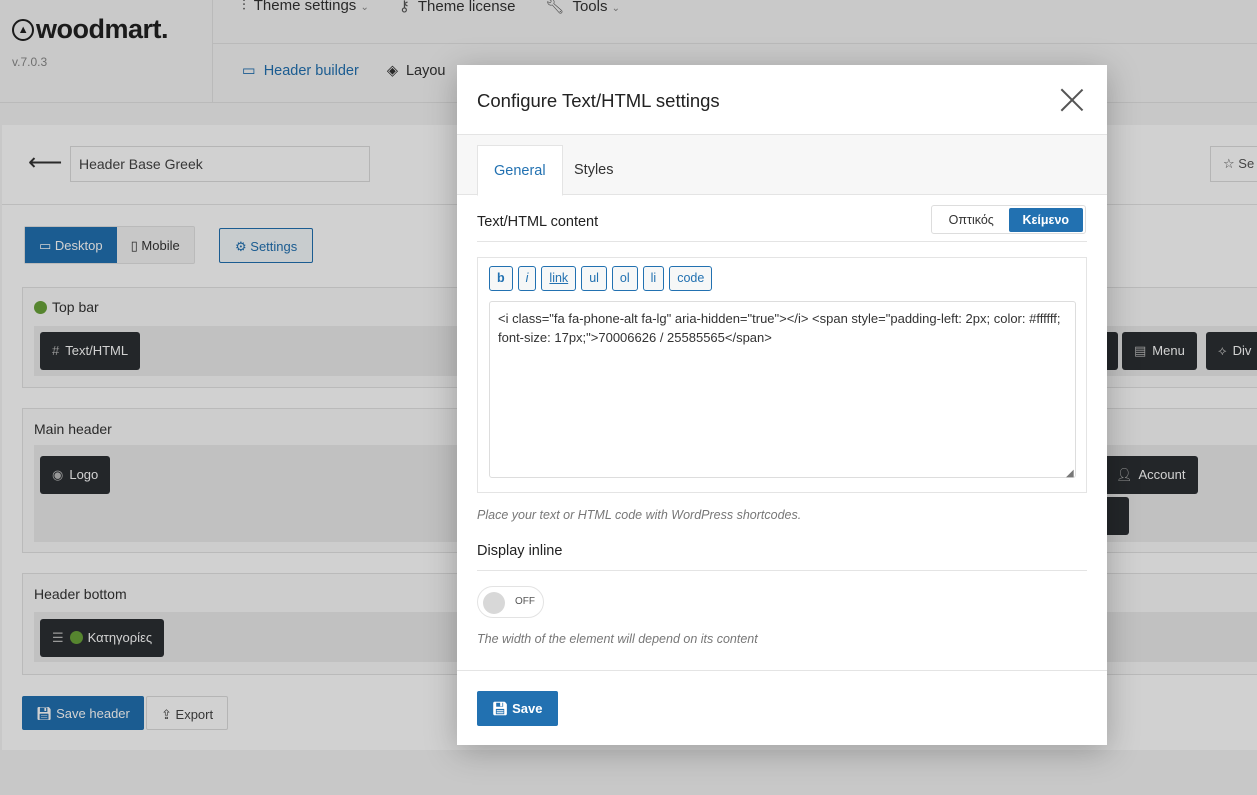  I want to click on editor-mode-switch: Οπτικός Κείμενο, so click(1008, 219).